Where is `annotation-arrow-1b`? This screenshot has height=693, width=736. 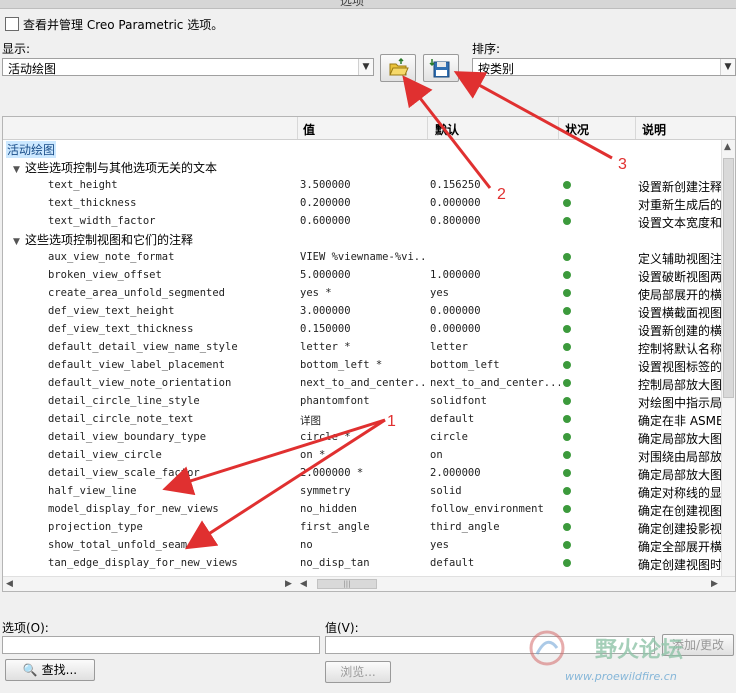
annotation-arrow-1b is located at coordinates (285, 484).